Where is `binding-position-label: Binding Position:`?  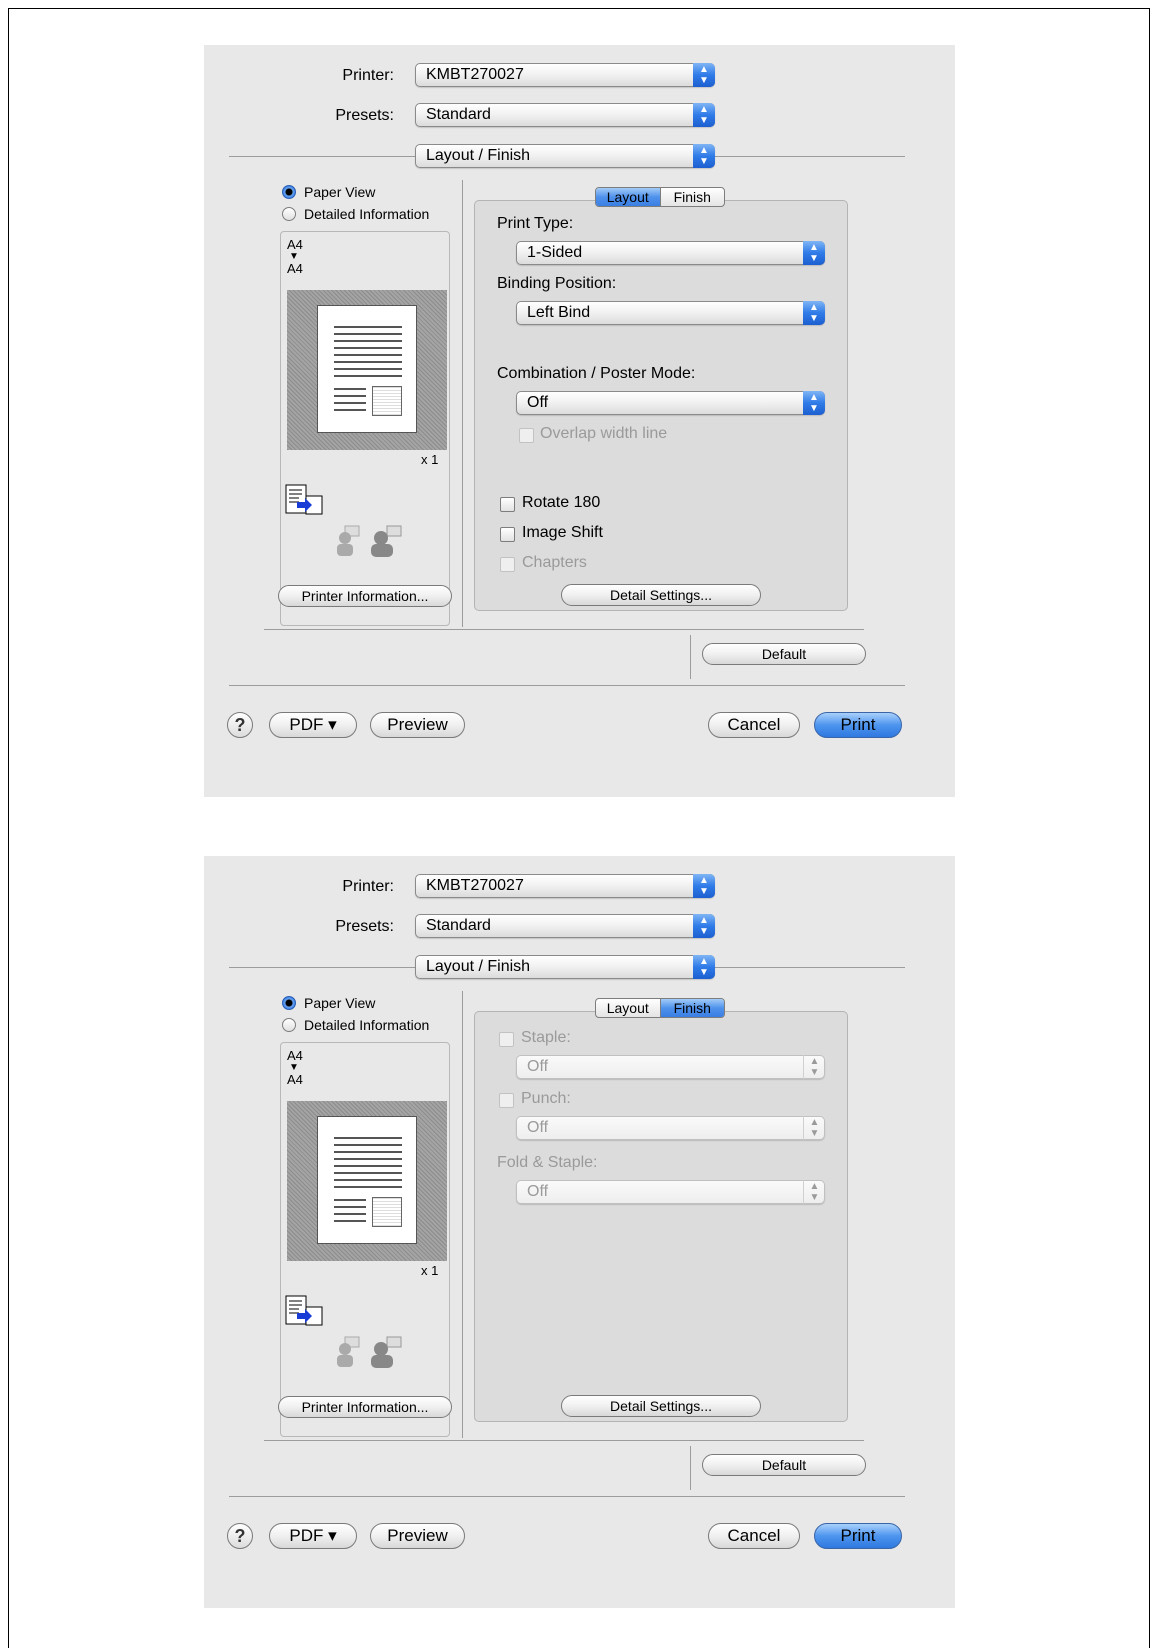 binding-position-label: Binding Position: is located at coordinates (557, 283).